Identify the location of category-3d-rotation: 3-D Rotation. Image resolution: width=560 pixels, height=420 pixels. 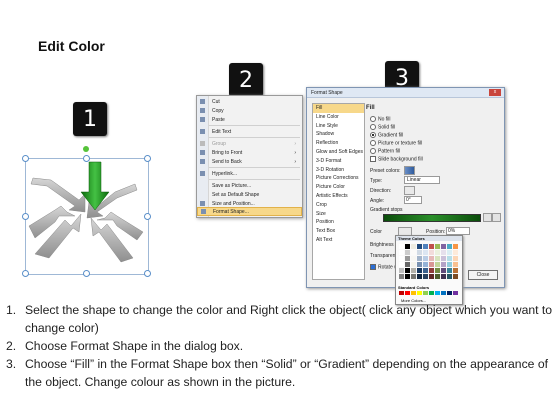
(338, 170).